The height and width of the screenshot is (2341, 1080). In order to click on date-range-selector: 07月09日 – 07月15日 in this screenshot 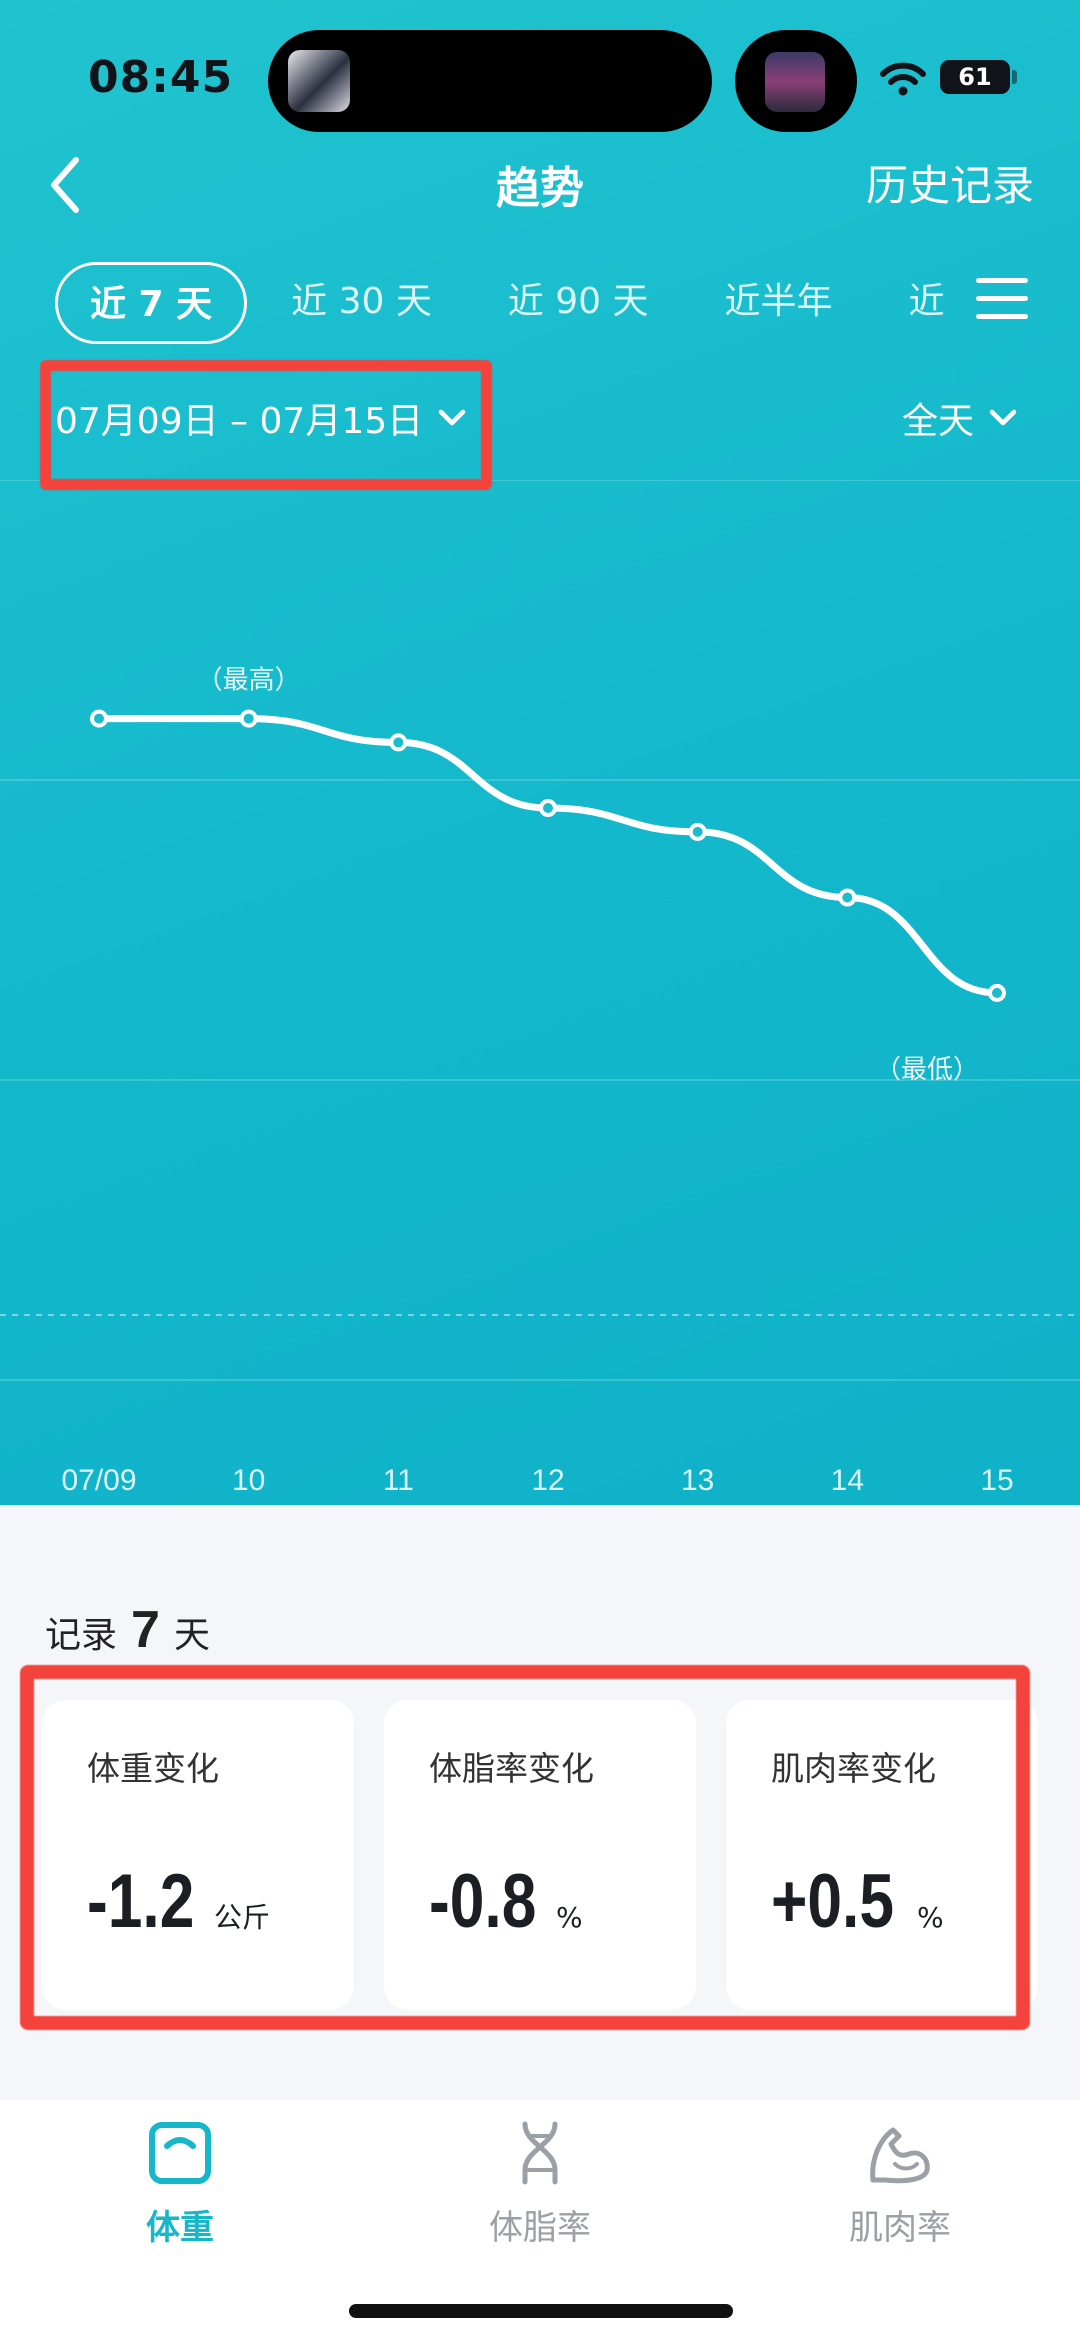, I will do `click(261, 418)`.